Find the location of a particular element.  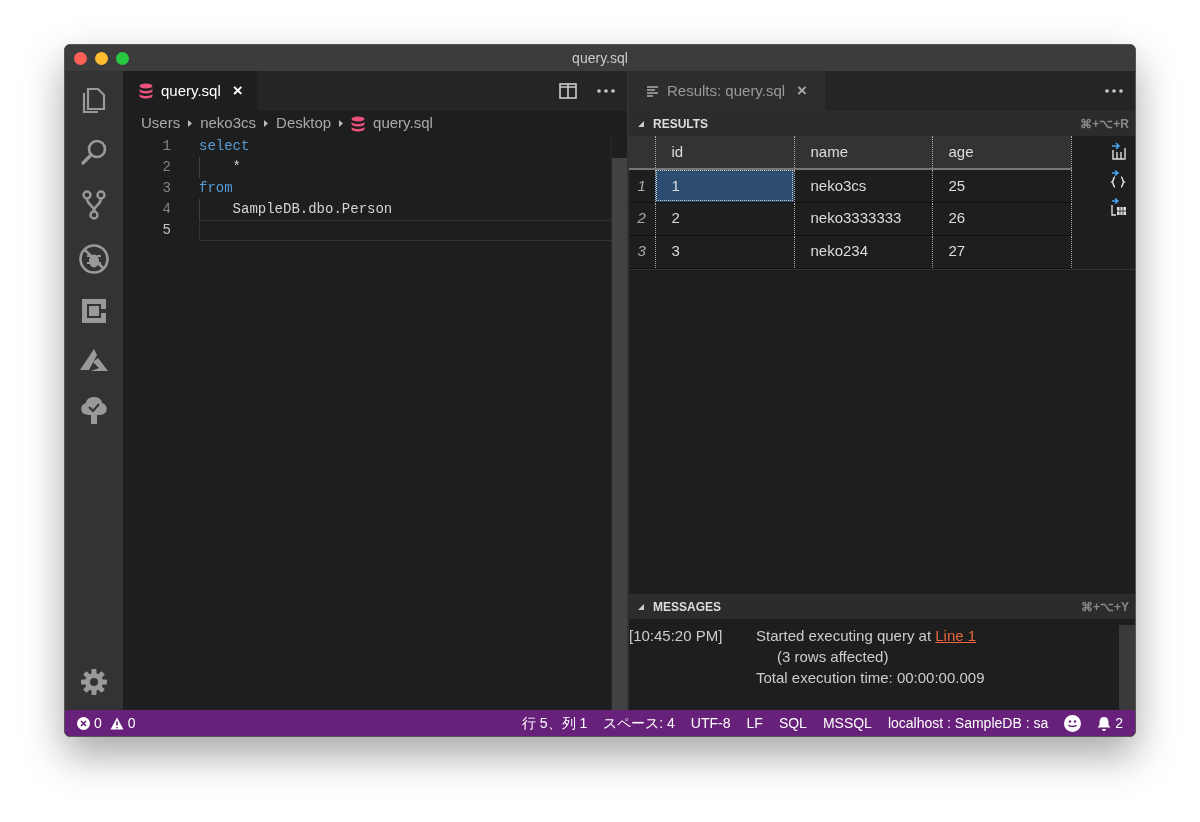

table-cell: neko3333333 is located at coordinates (863, 218).